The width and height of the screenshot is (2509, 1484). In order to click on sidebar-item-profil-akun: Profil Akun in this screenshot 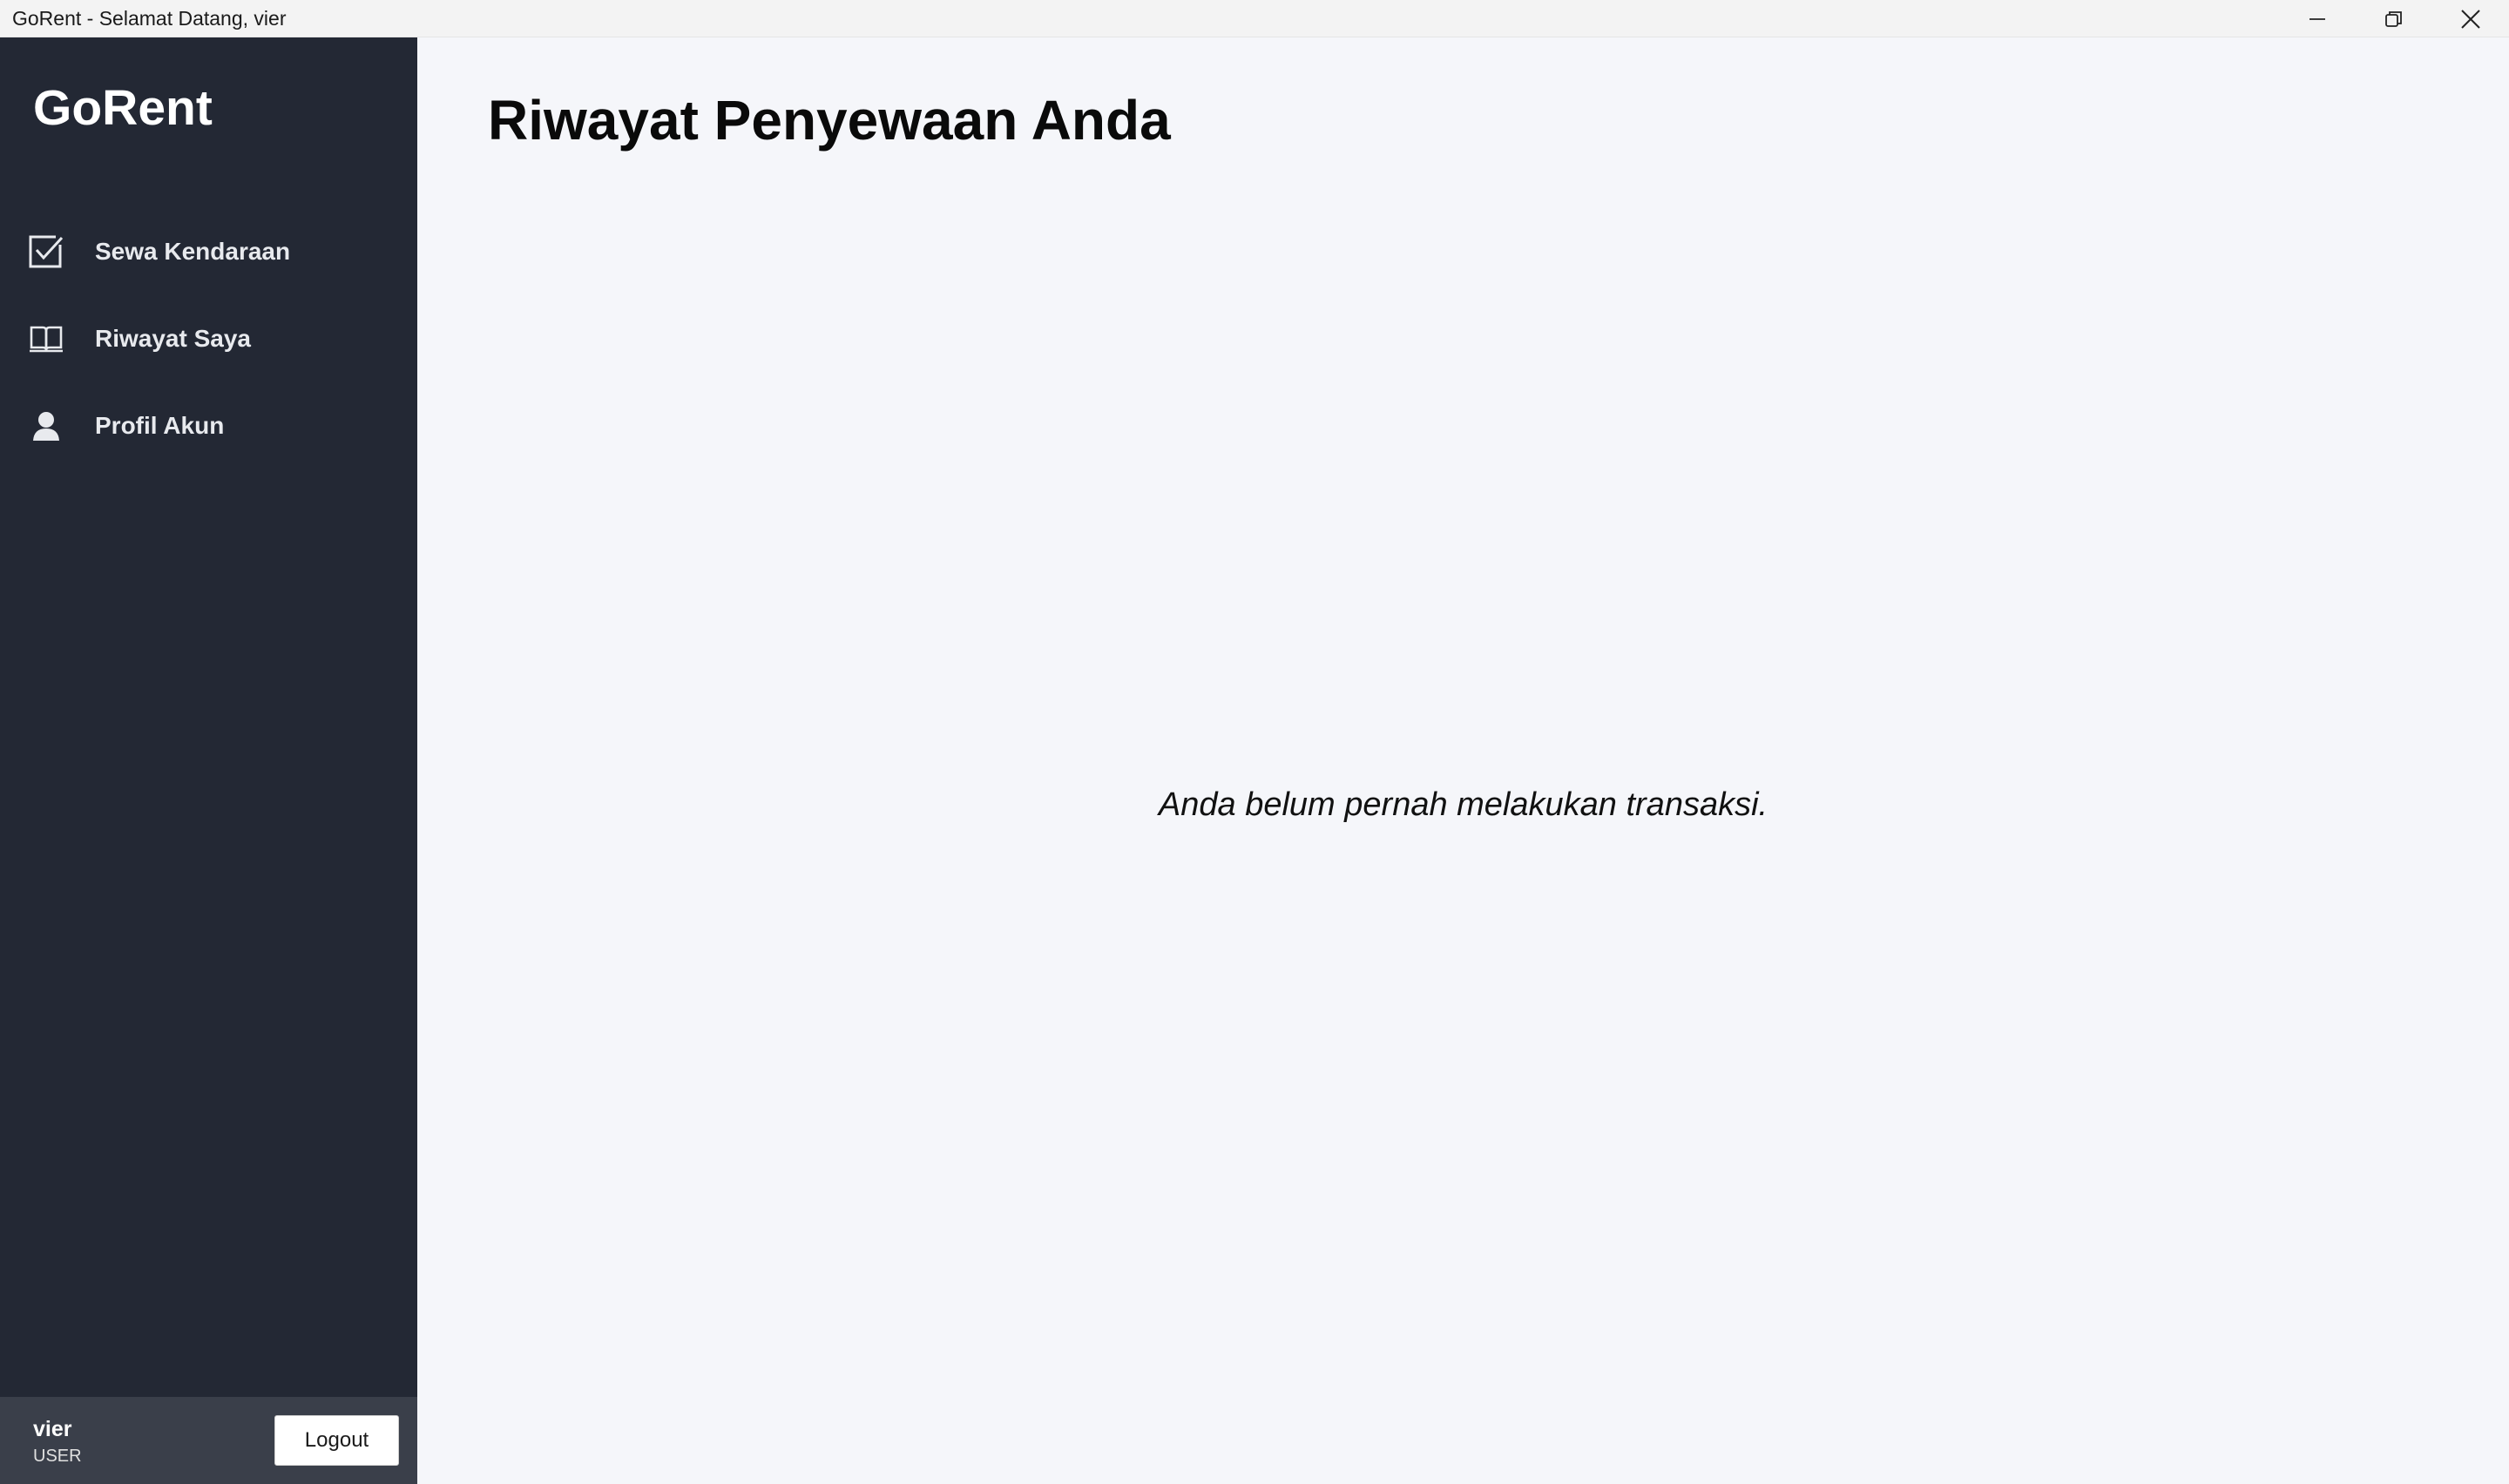, I will do `click(208, 426)`.